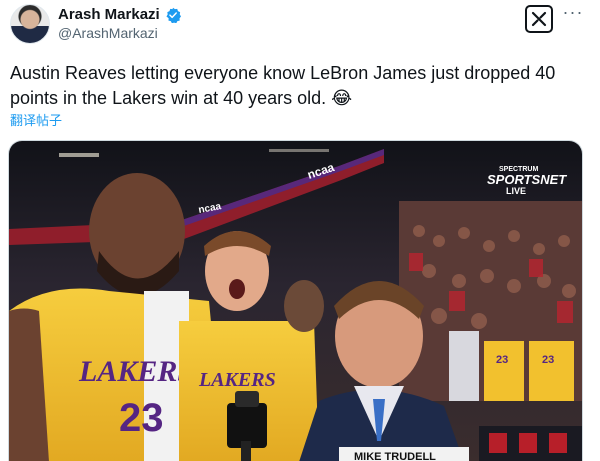 This screenshot has height=461, width=600. Describe the element at coordinates (516, 191) in the screenshot. I see `broadcaster-logo-sub: LIVE` at that location.